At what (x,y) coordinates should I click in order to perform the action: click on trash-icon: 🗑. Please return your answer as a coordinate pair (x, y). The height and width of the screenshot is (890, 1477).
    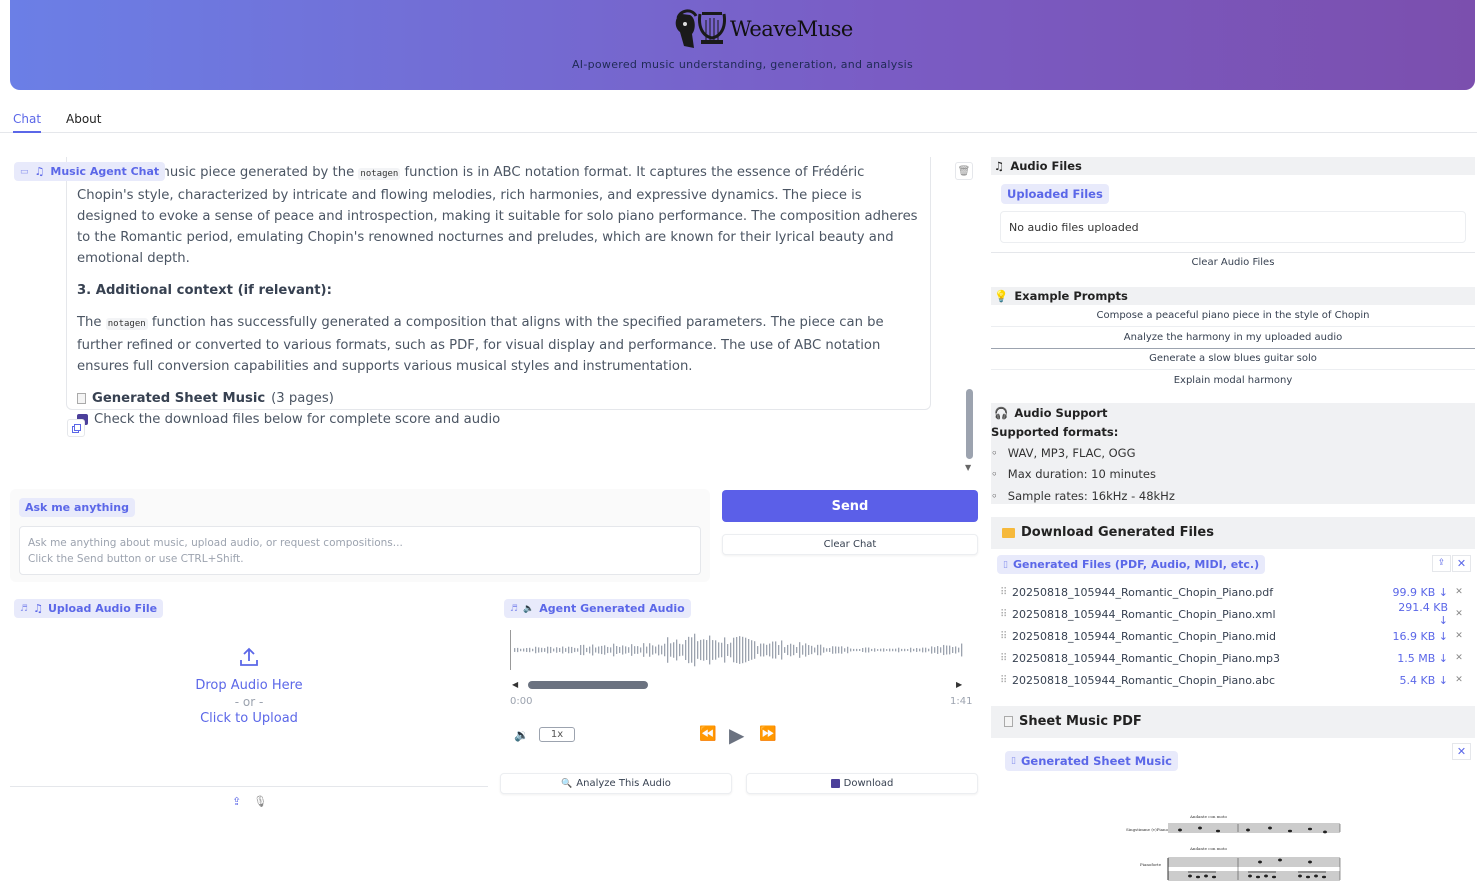
    Looking at the image, I should click on (964, 171).